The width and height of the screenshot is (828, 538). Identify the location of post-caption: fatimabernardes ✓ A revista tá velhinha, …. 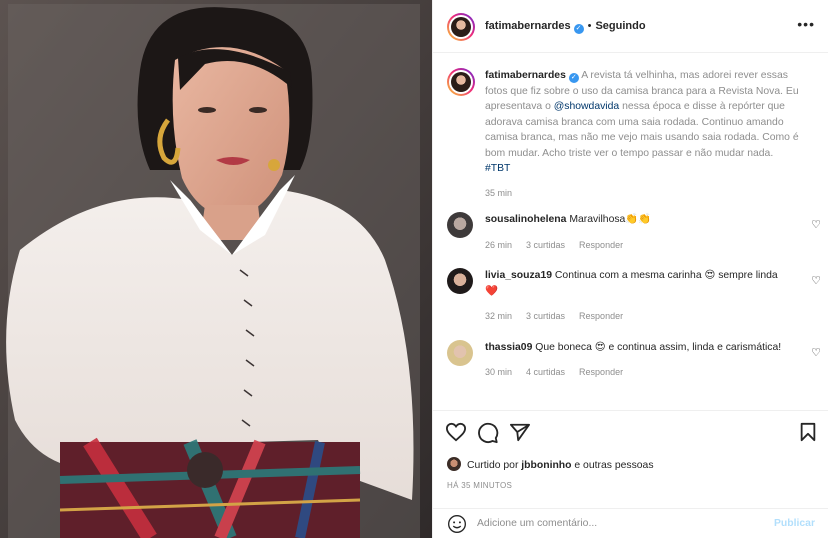
(645, 134).